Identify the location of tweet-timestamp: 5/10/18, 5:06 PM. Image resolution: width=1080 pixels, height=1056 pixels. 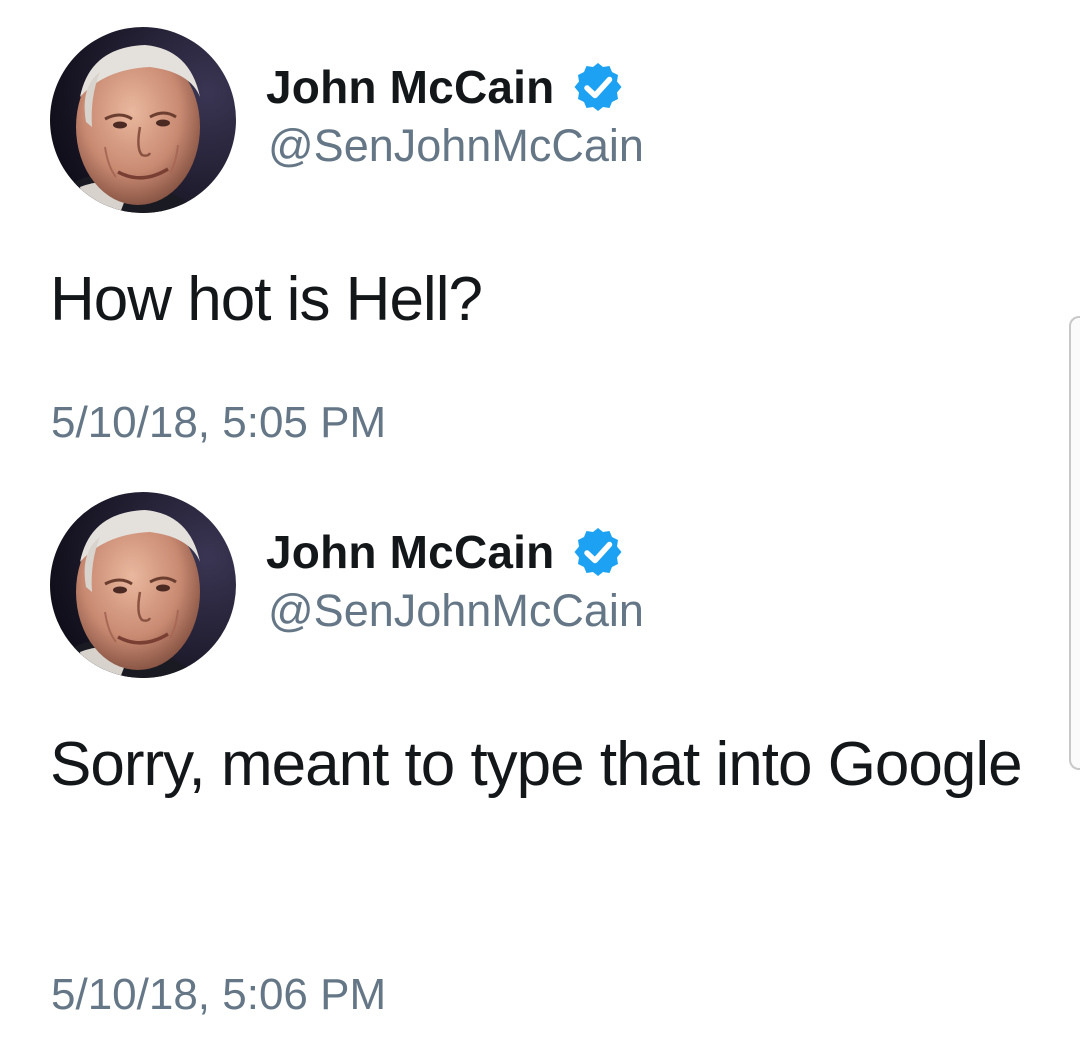
(218, 995).